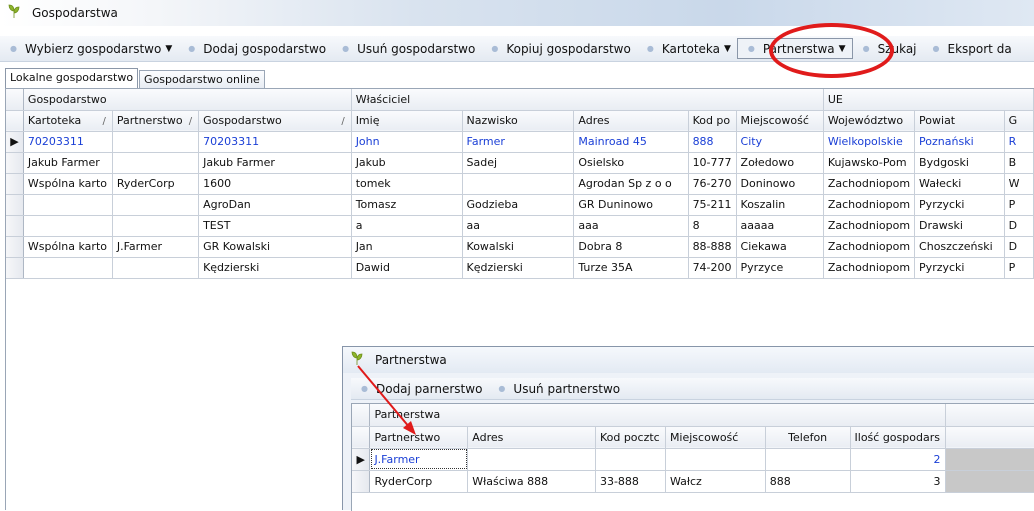 This screenshot has width=1034, height=511. What do you see at coordinates (780, 163) in the screenshot?
I see `cell: Zołedowo` at bounding box center [780, 163].